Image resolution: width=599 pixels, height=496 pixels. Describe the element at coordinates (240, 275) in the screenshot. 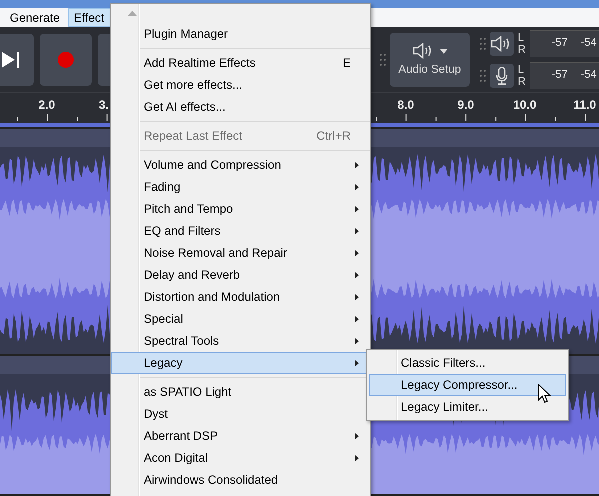

I see `menu-item: Delay and Reverb` at that location.